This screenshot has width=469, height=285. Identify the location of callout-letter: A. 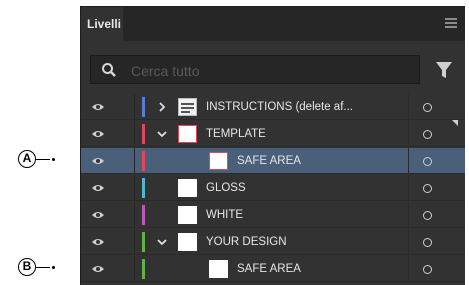
(27, 159).